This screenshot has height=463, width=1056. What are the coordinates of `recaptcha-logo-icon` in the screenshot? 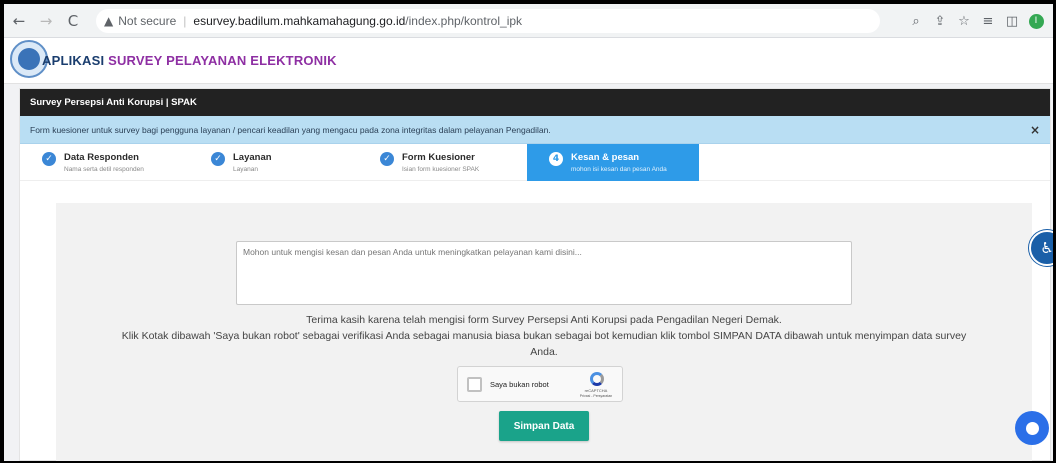 It's located at (597, 379).